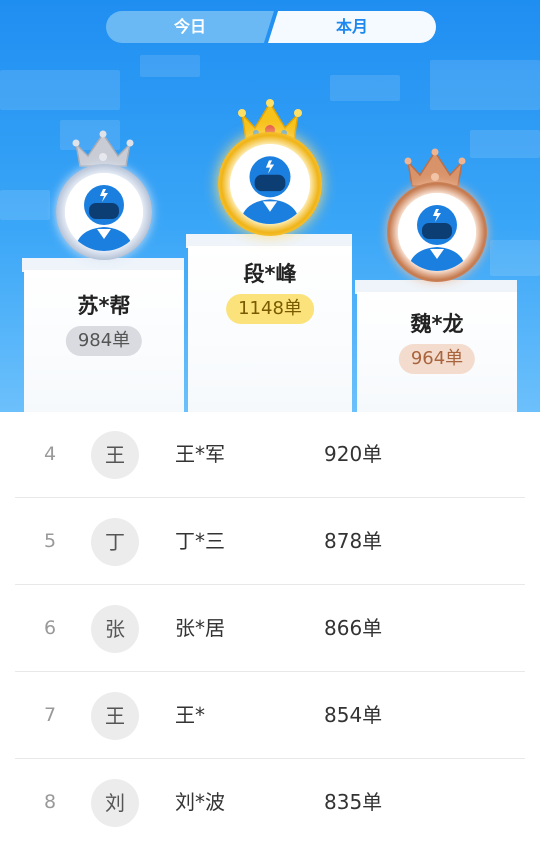 The width and height of the screenshot is (540, 844). I want to click on courier-name: 丁*三, so click(200, 541).